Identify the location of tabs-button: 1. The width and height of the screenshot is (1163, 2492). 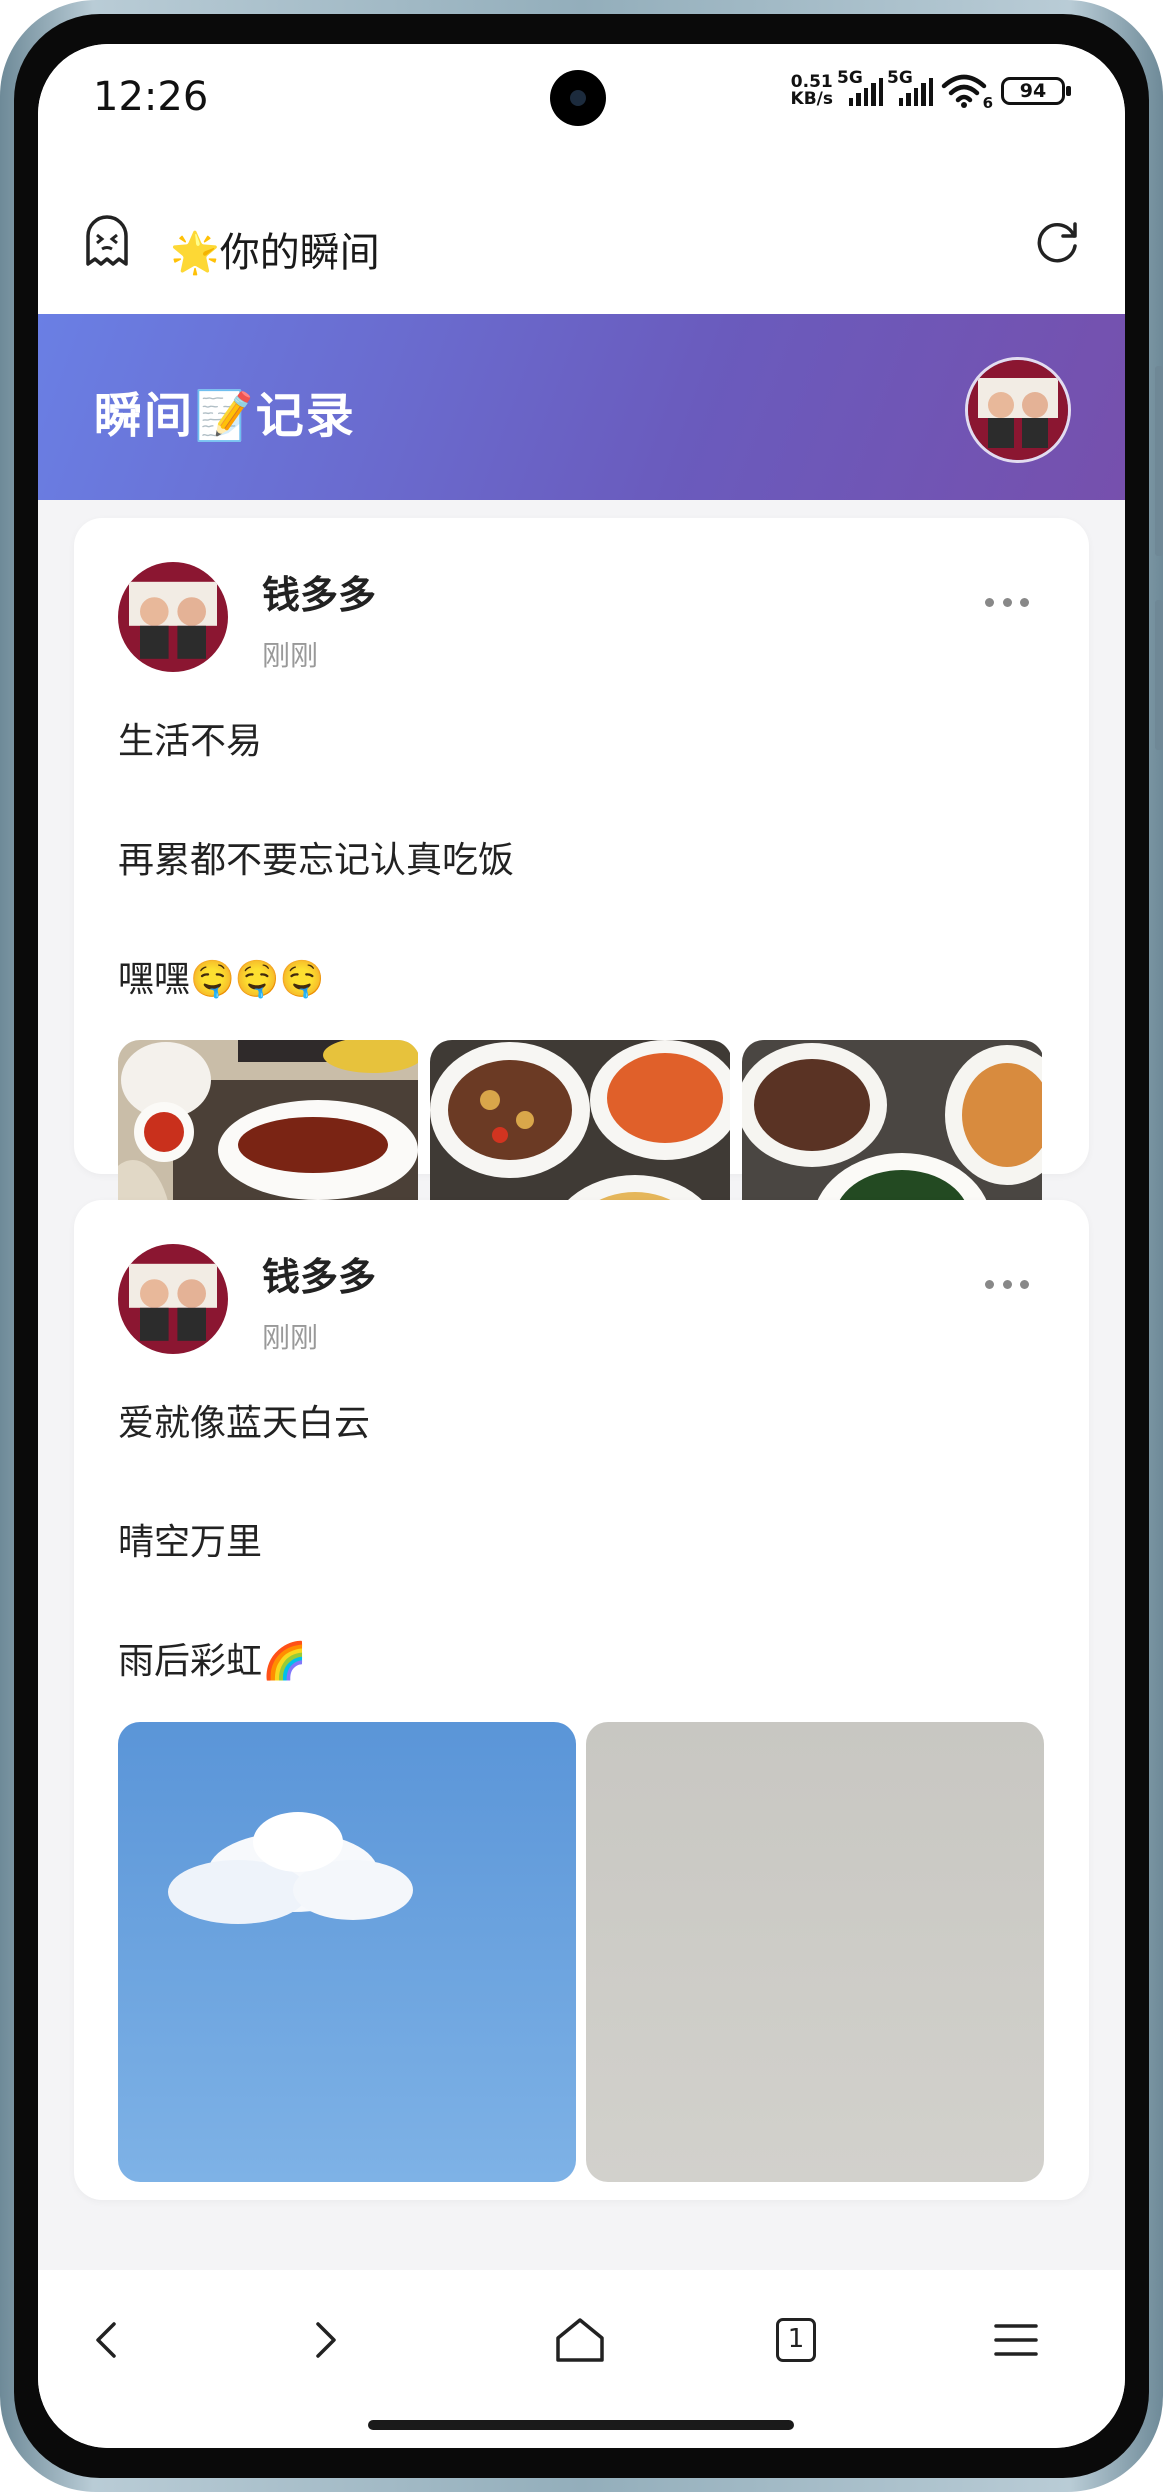
(796, 2340).